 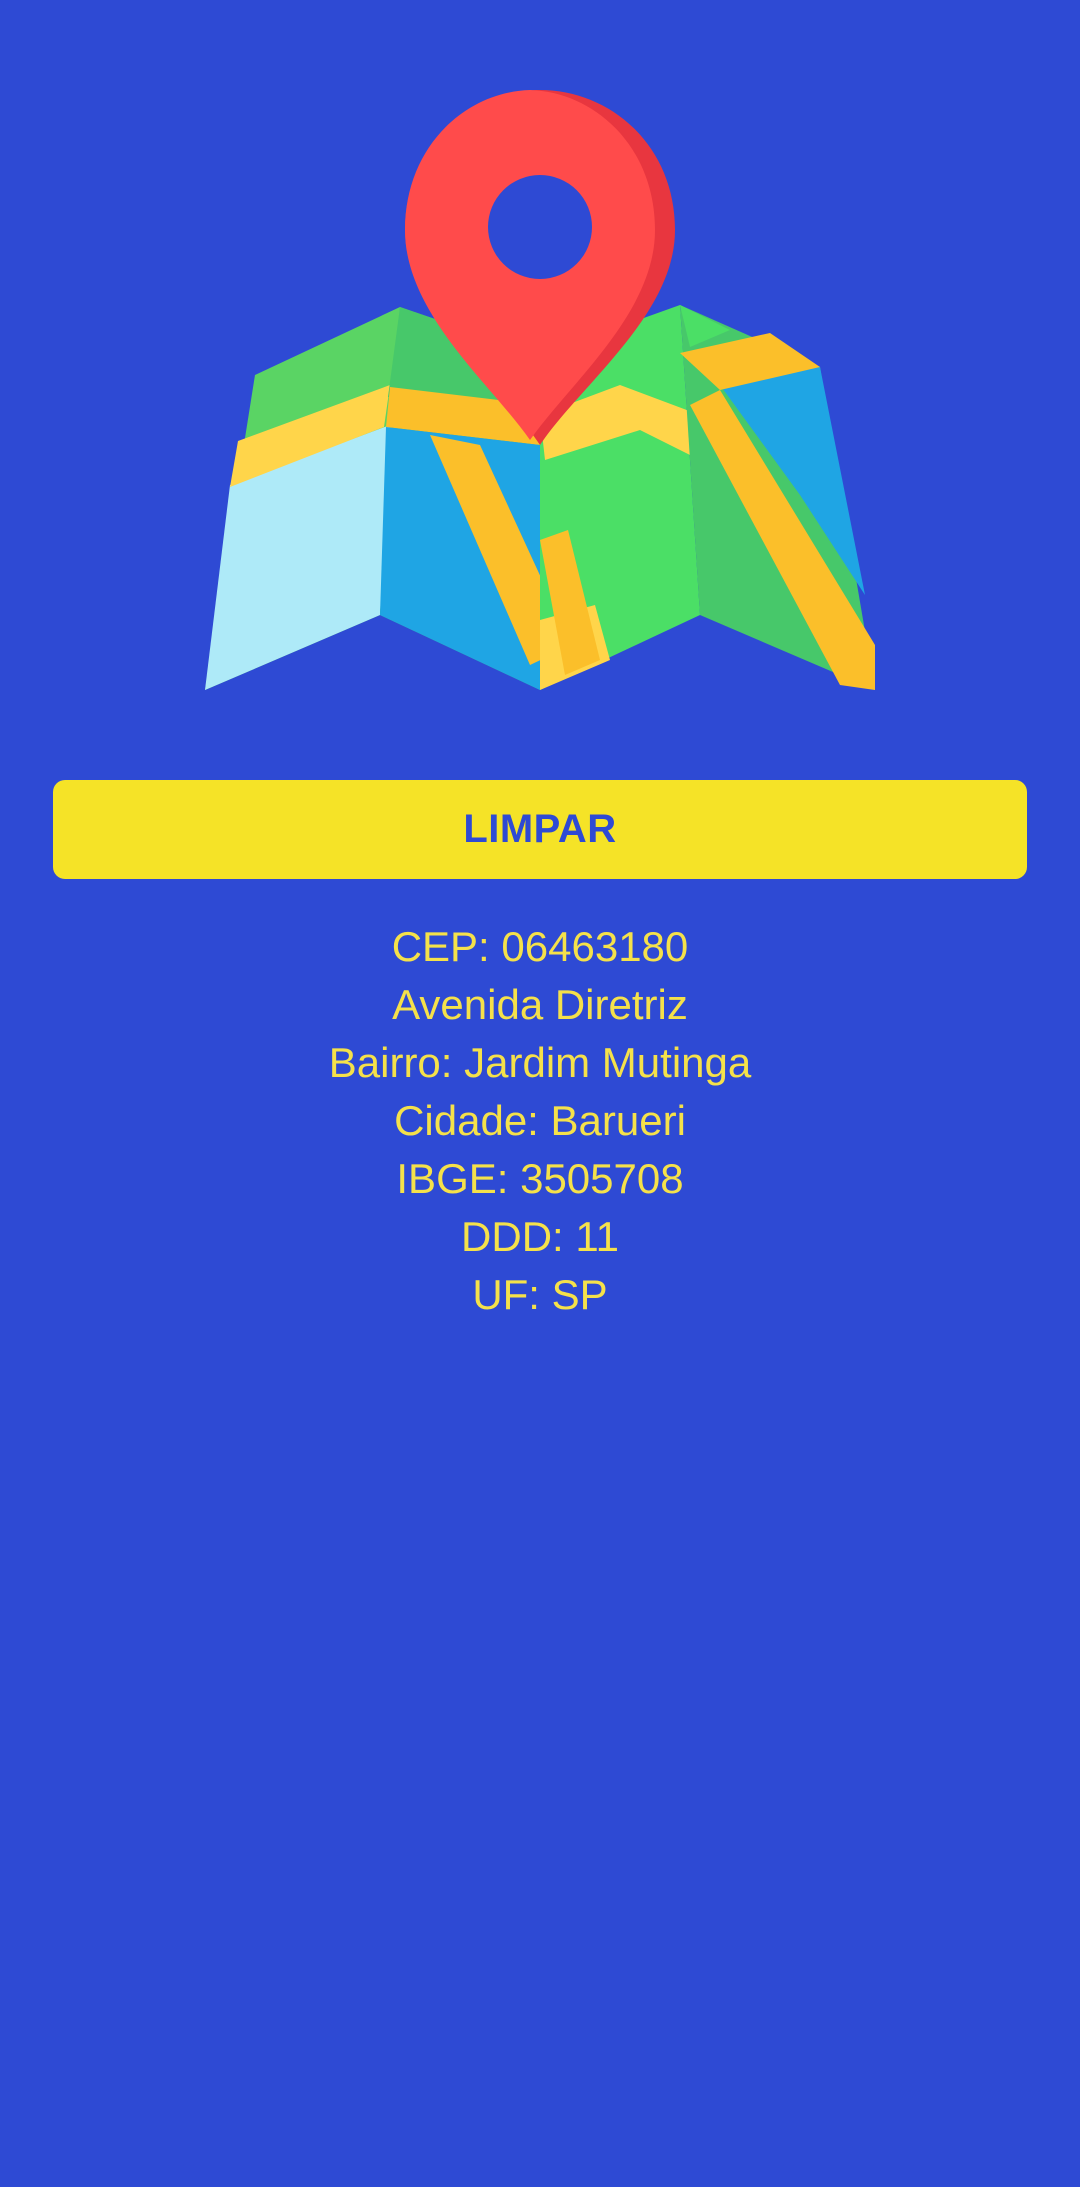 I want to click on uf-text: UF: SP, so click(x=540, y=1294).